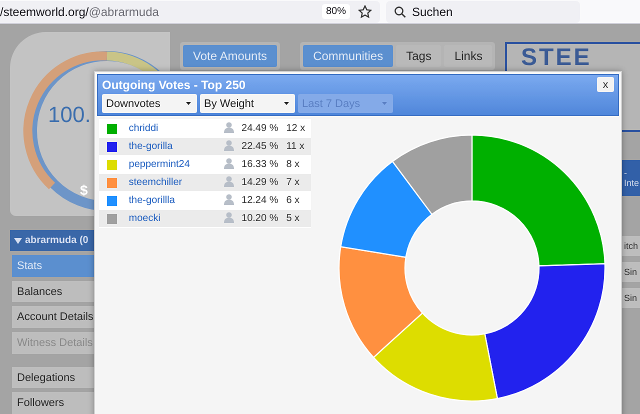  I want to click on star-icon, so click(365, 11).